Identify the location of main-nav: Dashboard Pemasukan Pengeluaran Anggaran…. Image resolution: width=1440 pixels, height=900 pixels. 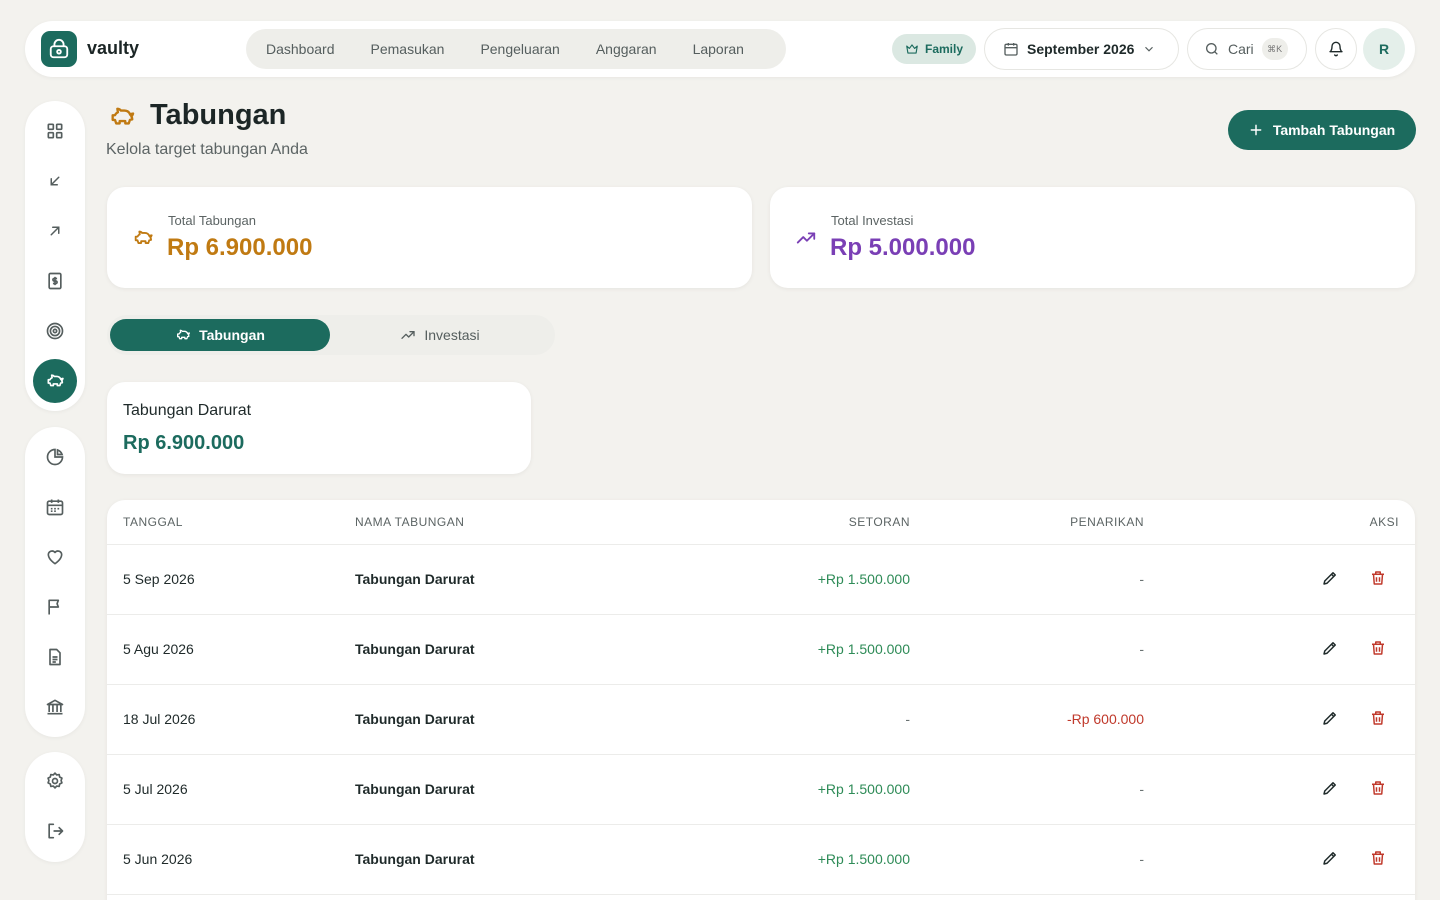
(516, 49).